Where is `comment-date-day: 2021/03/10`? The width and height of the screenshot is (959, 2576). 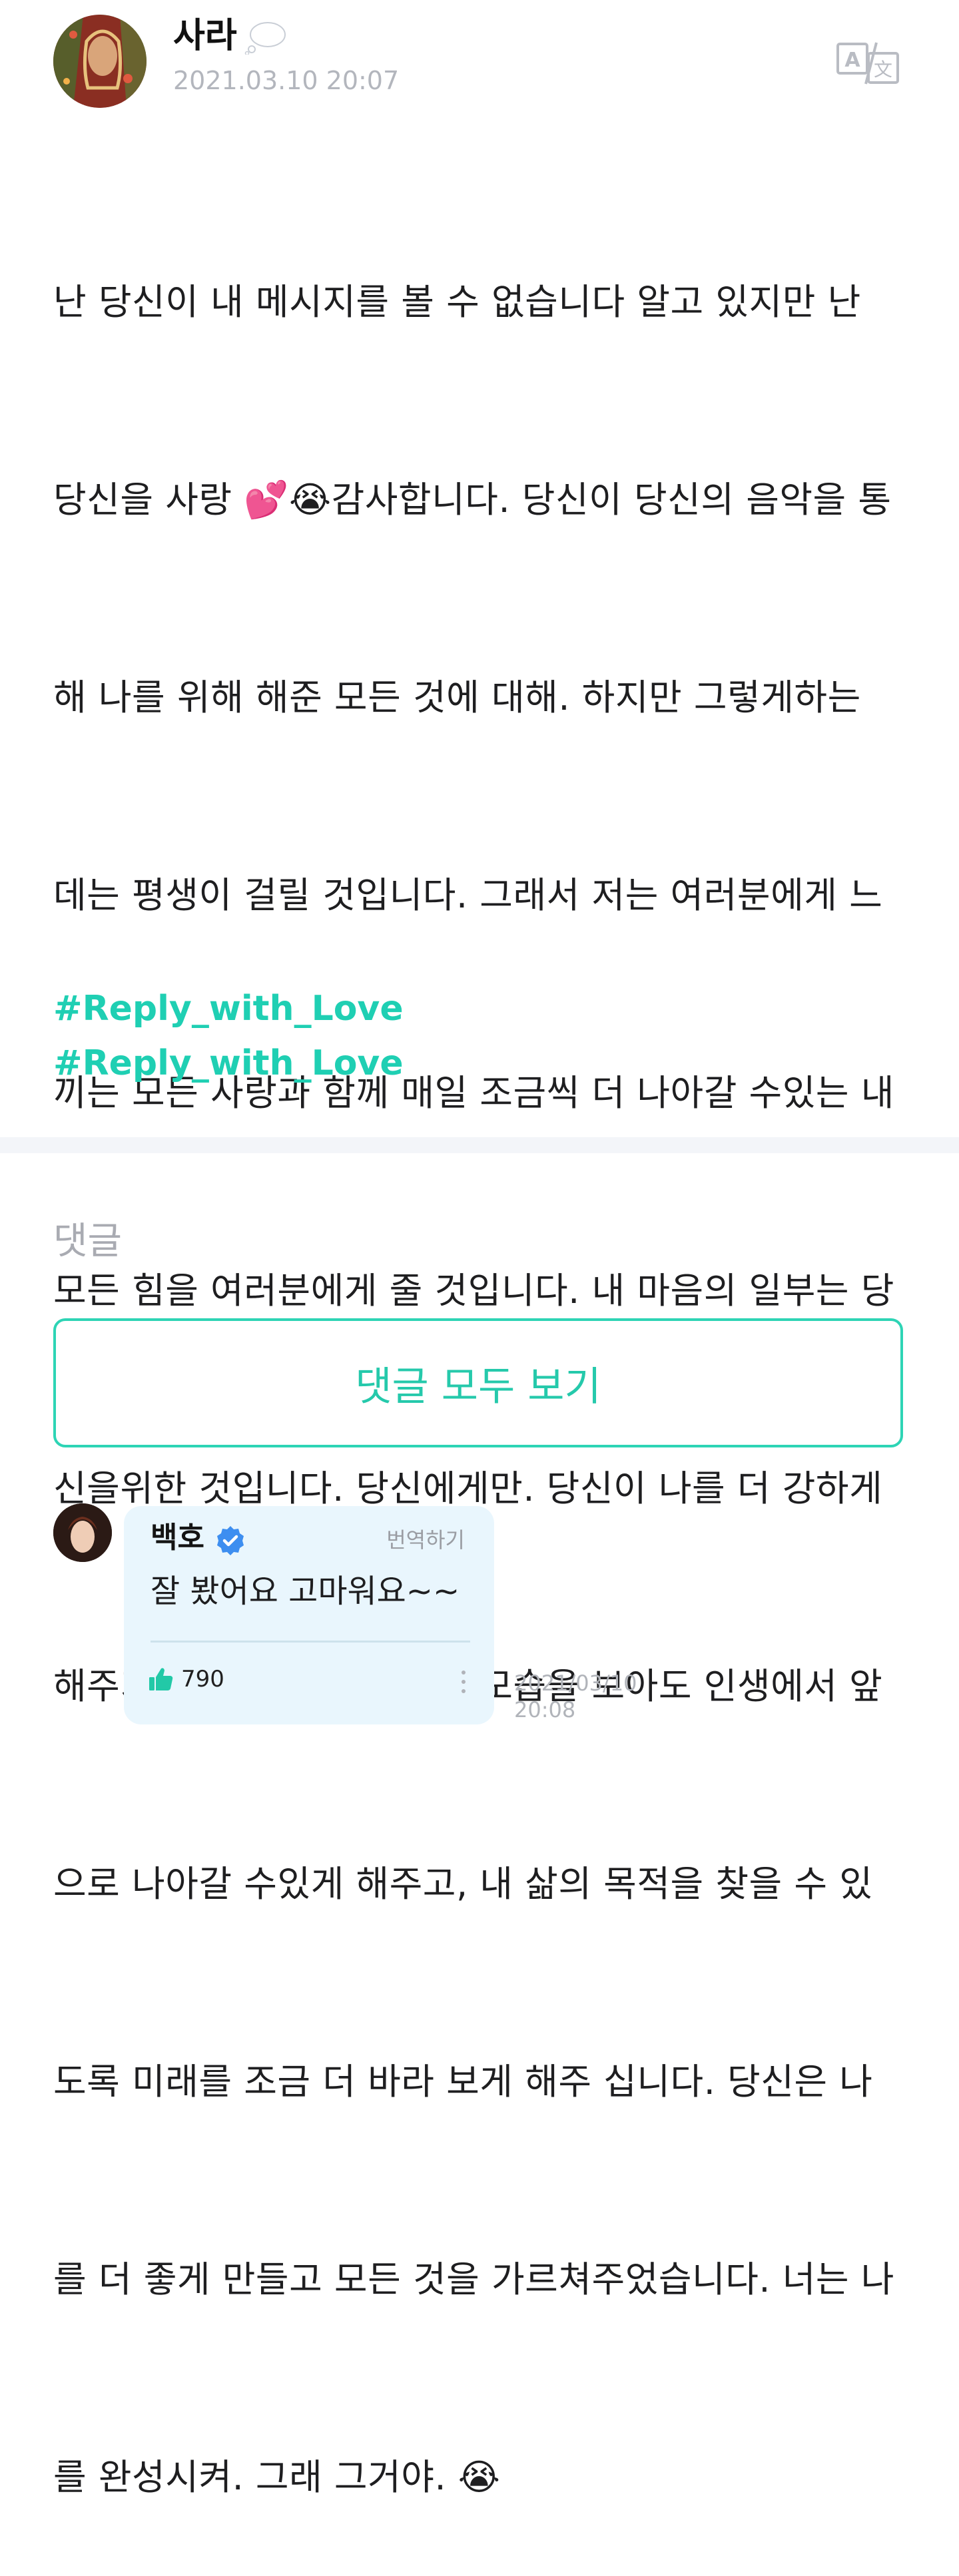 comment-date-day: 2021/03/10 is located at coordinates (575, 1684).